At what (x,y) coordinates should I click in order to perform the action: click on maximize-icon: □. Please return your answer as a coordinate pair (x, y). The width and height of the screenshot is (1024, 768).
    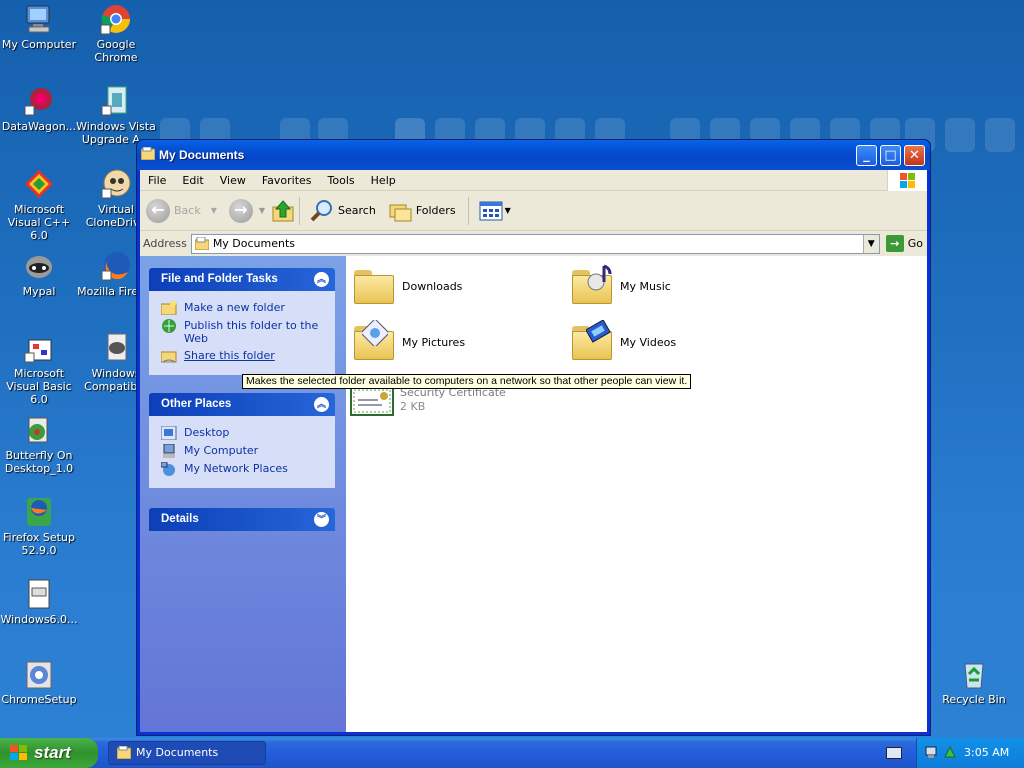
    Looking at the image, I should click on (890, 155).